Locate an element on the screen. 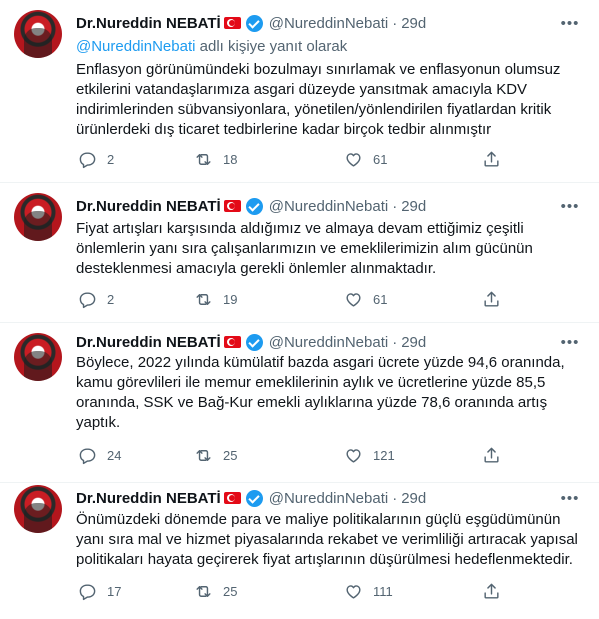 This screenshot has height=619, width=599. reply-to-handle-link: @NureddinNebati is located at coordinates (135, 46).